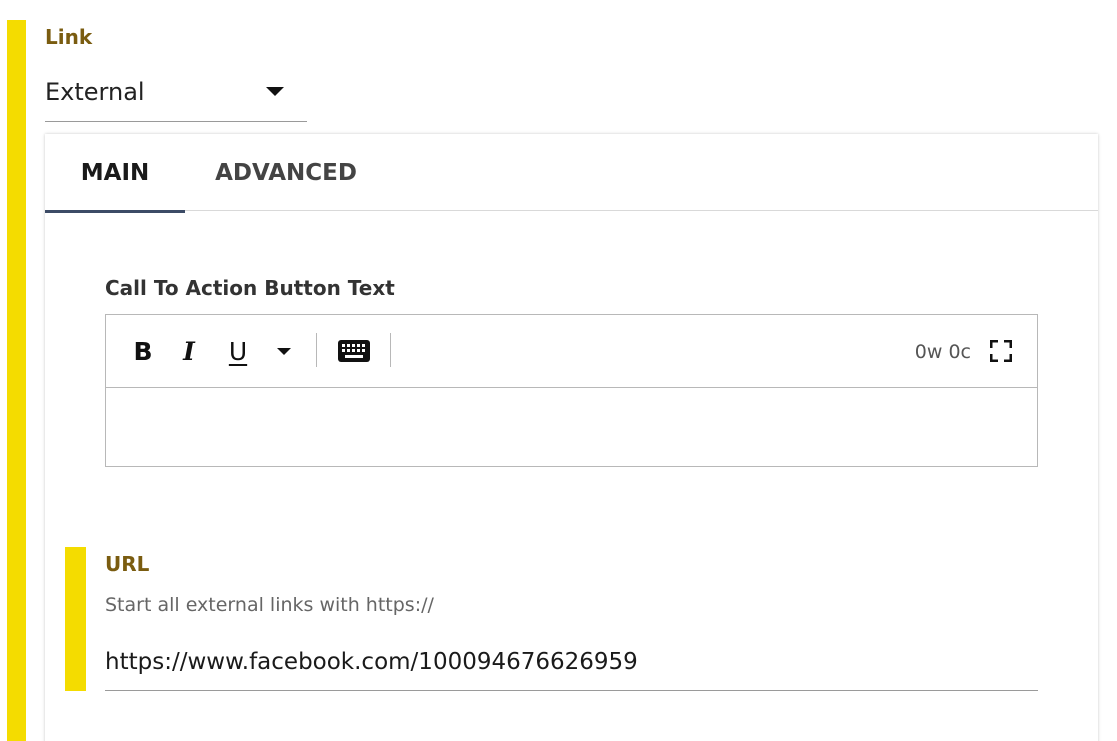  I want to click on fullscreen-button, so click(1001, 351).